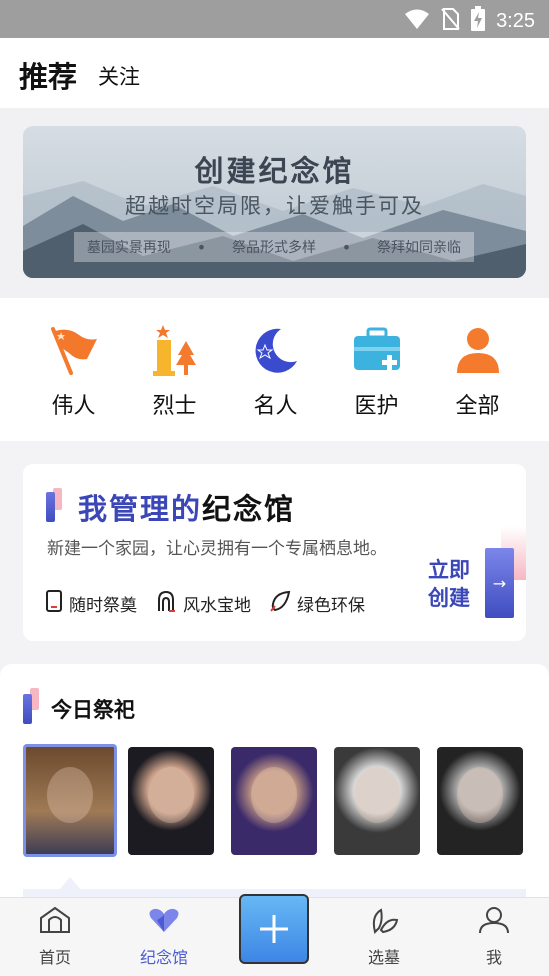 The width and height of the screenshot is (549, 976). What do you see at coordinates (54, 603) in the screenshot?
I see `phone-icon` at bounding box center [54, 603].